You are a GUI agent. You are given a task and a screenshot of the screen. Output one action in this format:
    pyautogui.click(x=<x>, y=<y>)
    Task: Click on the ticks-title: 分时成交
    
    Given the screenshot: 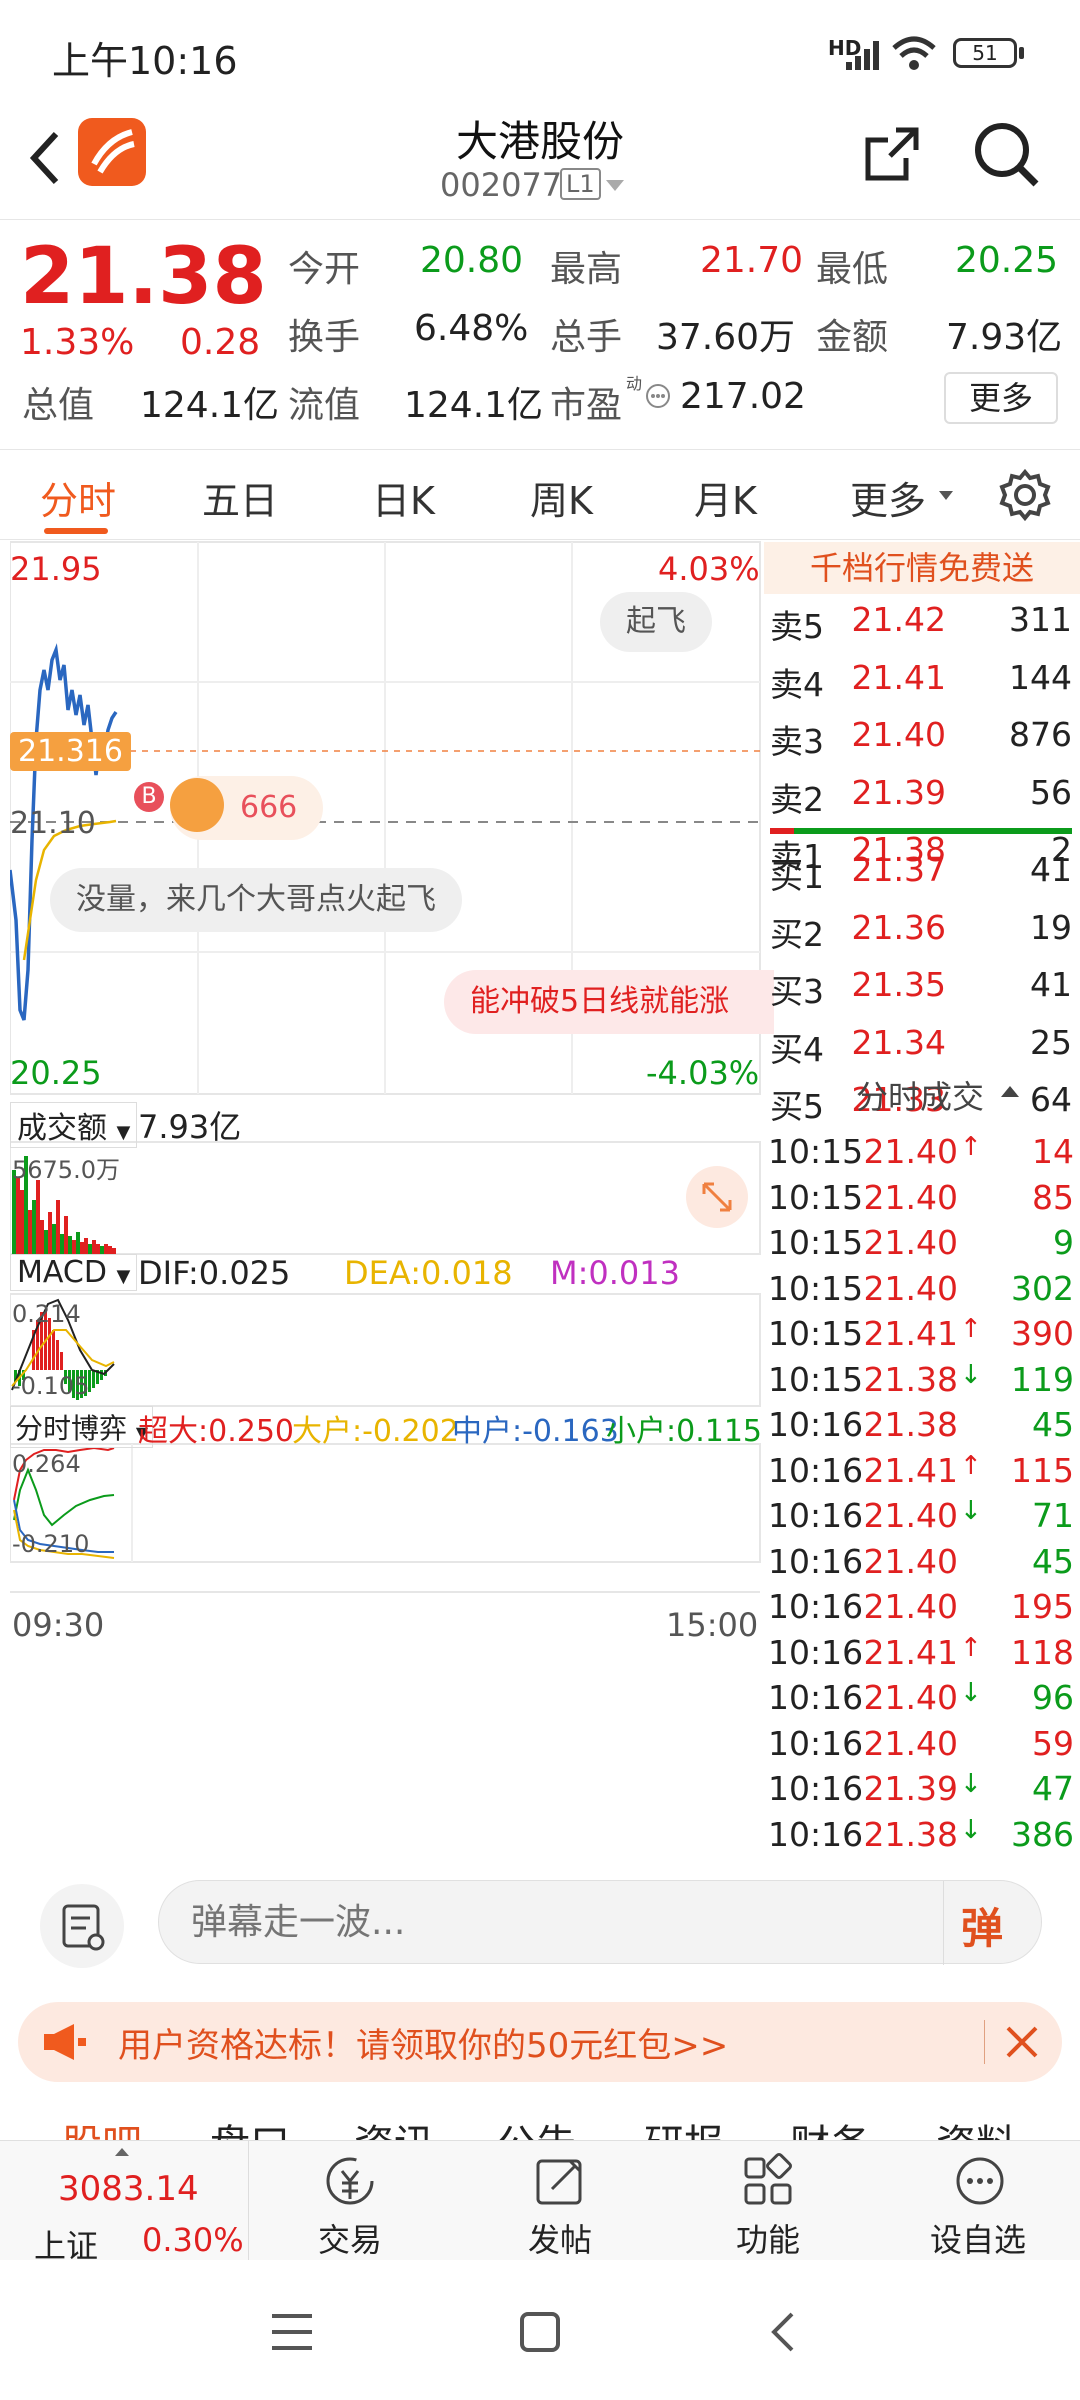 What is the action you would take?
    pyautogui.click(x=920, y=1095)
    